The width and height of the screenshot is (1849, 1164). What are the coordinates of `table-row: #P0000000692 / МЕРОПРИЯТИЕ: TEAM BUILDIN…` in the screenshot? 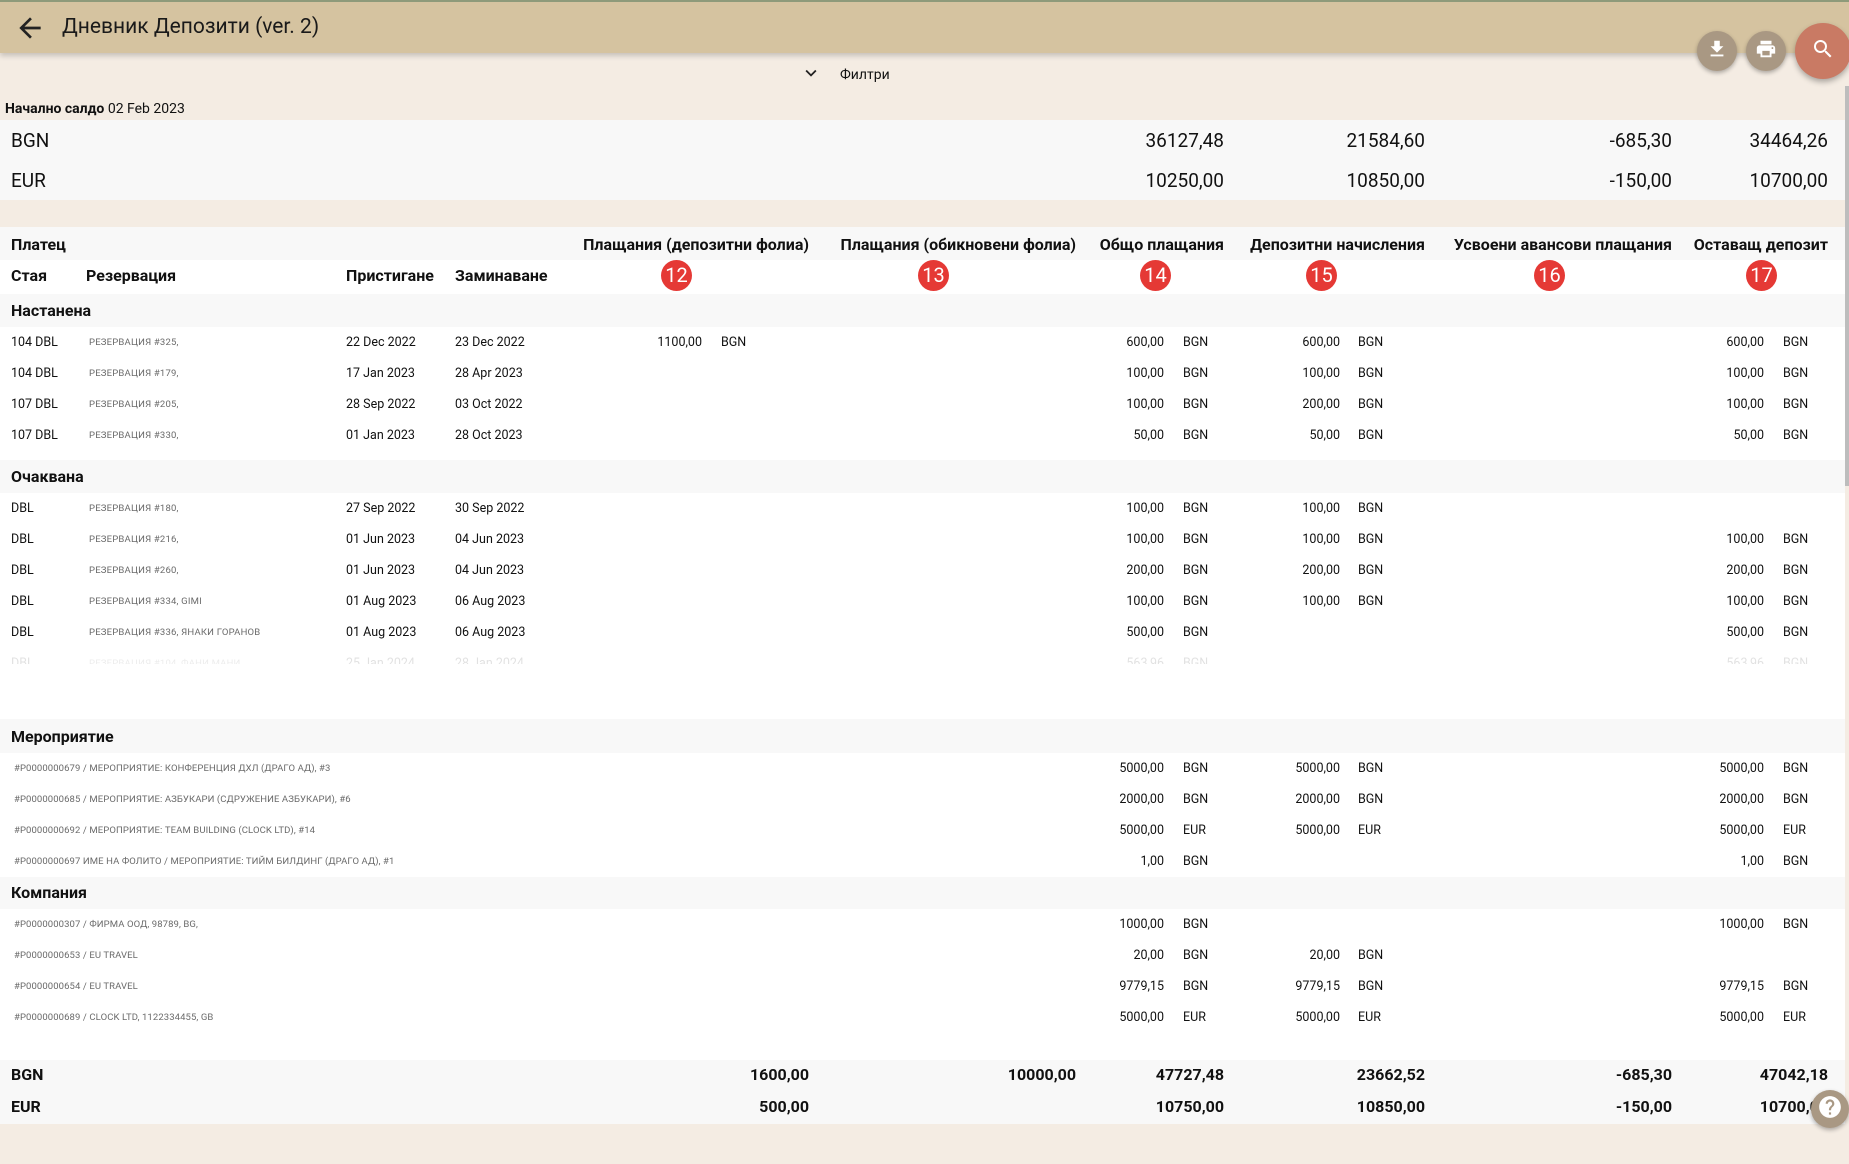 It's located at (922, 830).